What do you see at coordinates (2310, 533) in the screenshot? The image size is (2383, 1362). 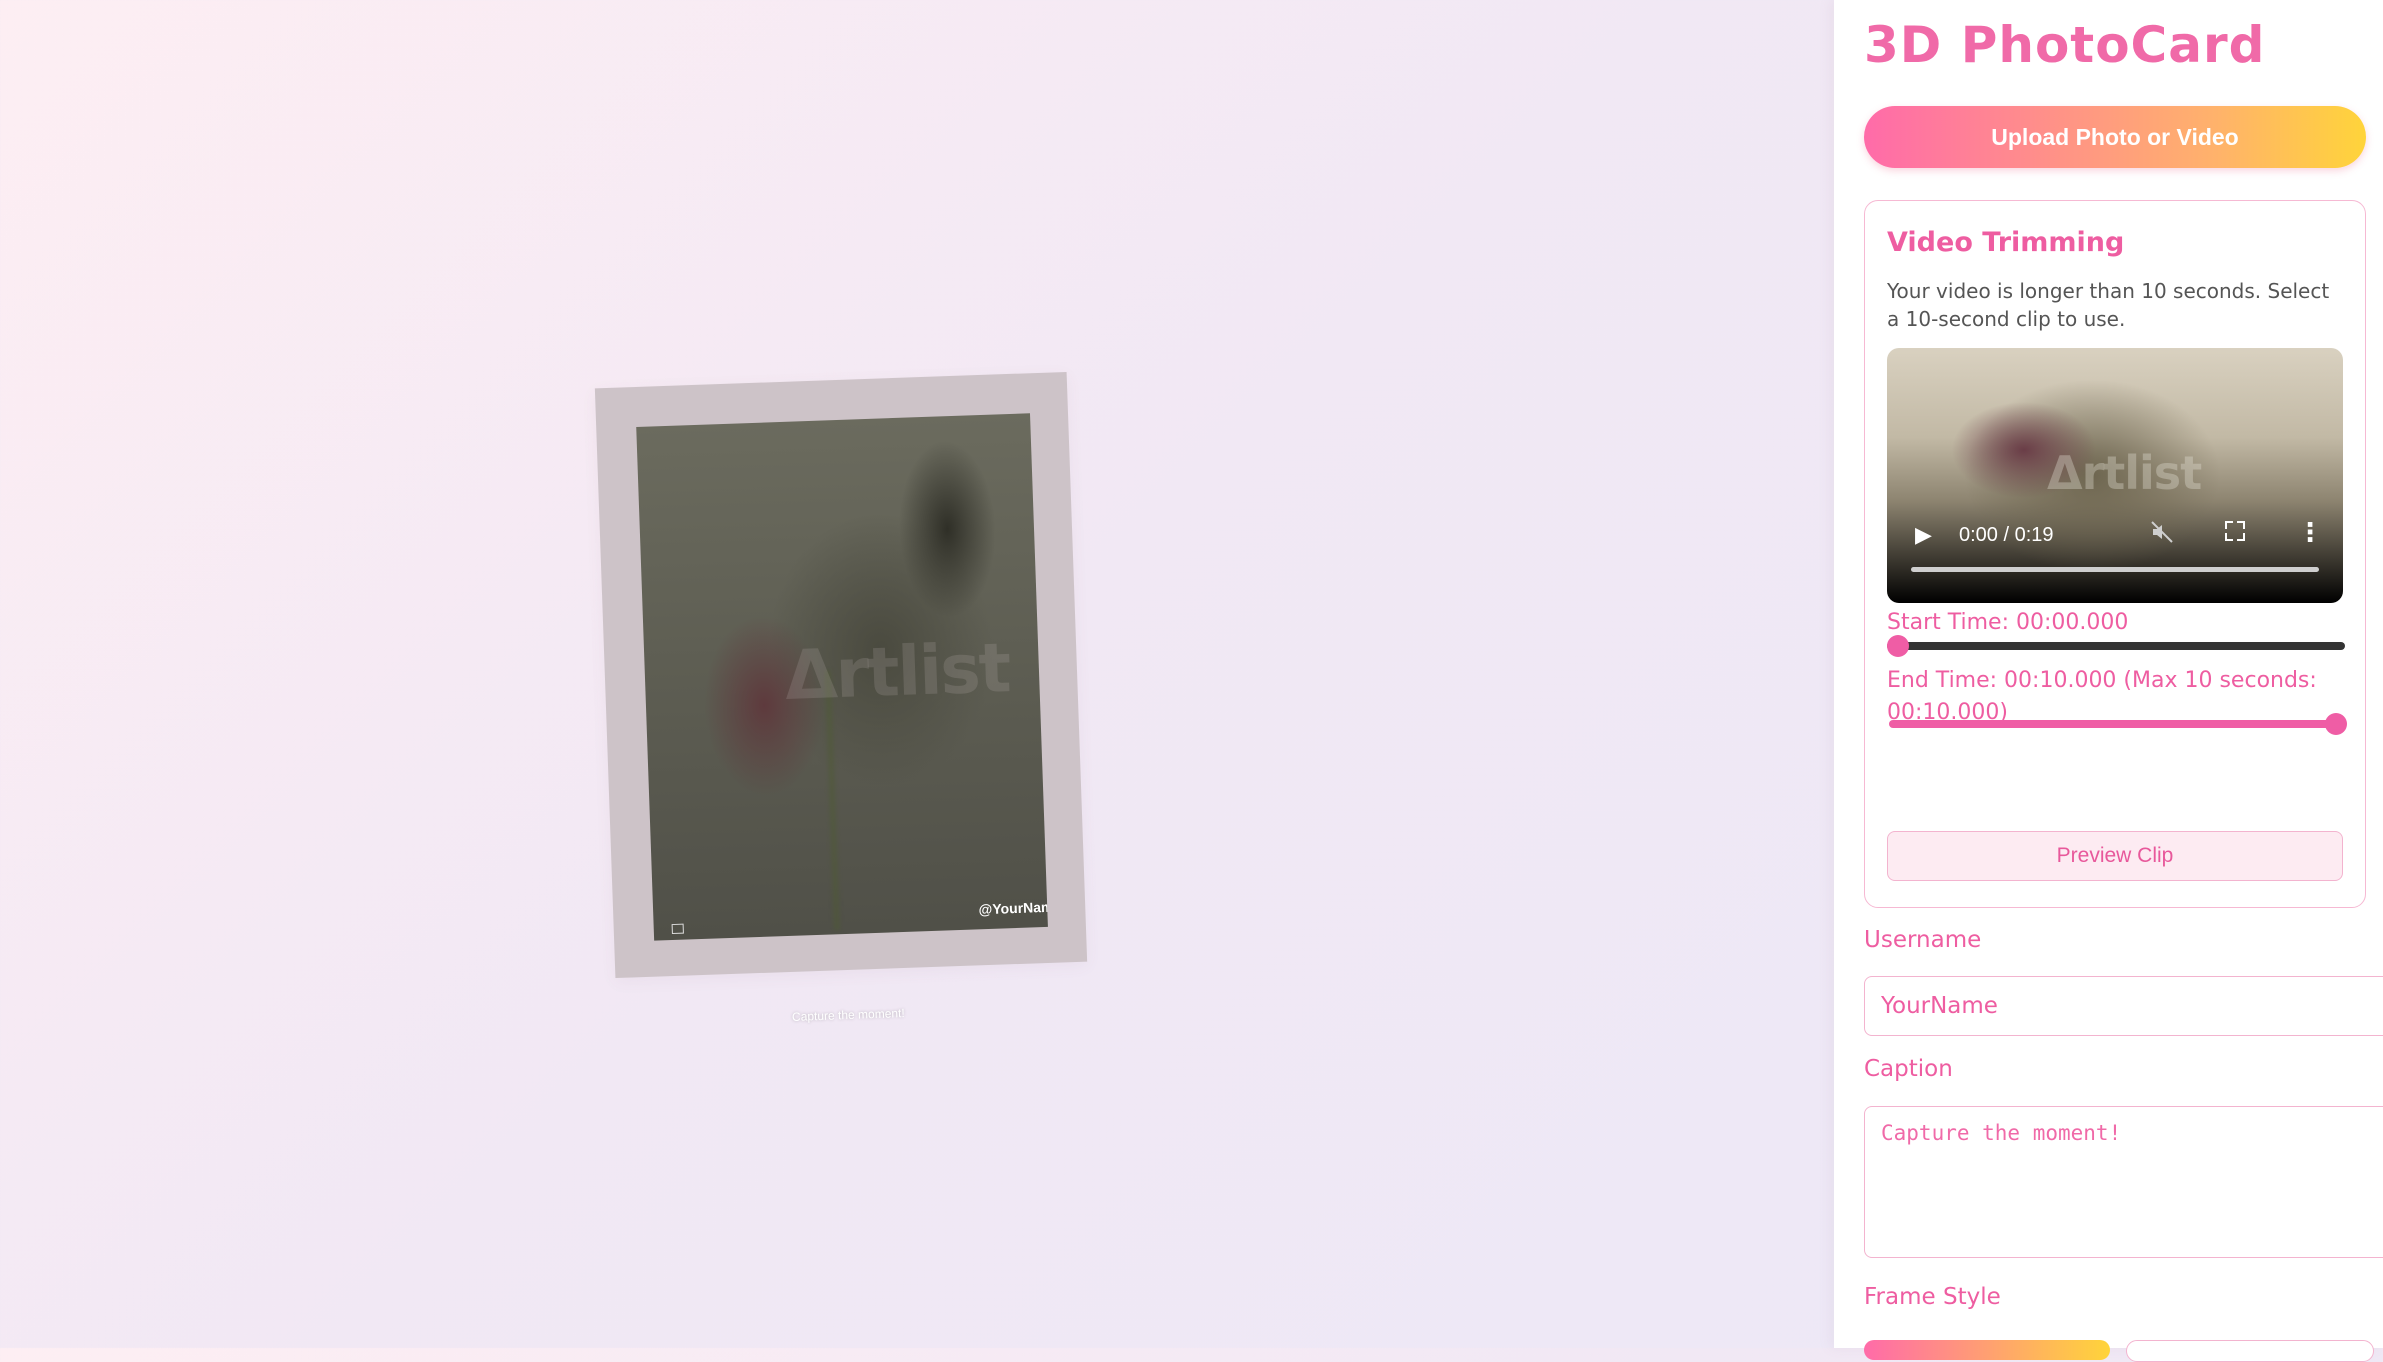 I see `more-vertical-icon: ⋮` at bounding box center [2310, 533].